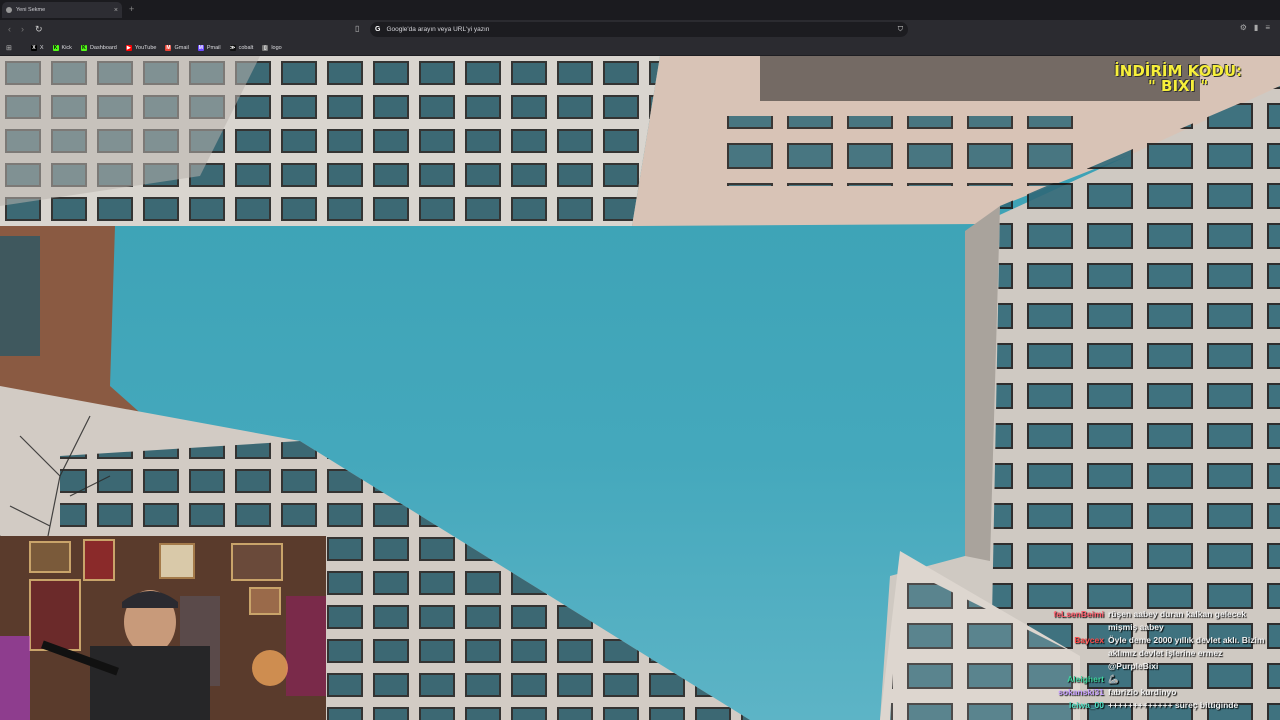 Image resolution: width=1280 pixels, height=720 pixels. I want to click on bookmark-label: YouTube, so click(145, 47).